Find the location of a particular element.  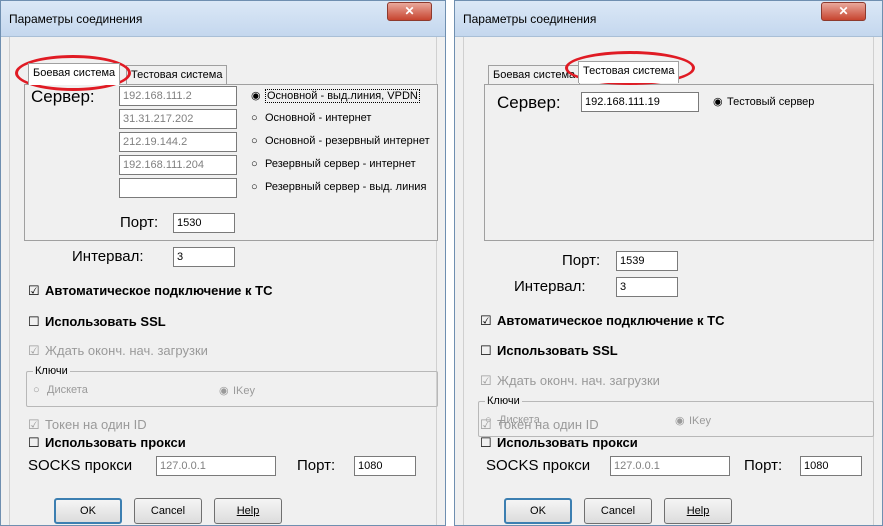

key-diskette-radio: ○ Дискета is located at coordinates (60, 390).